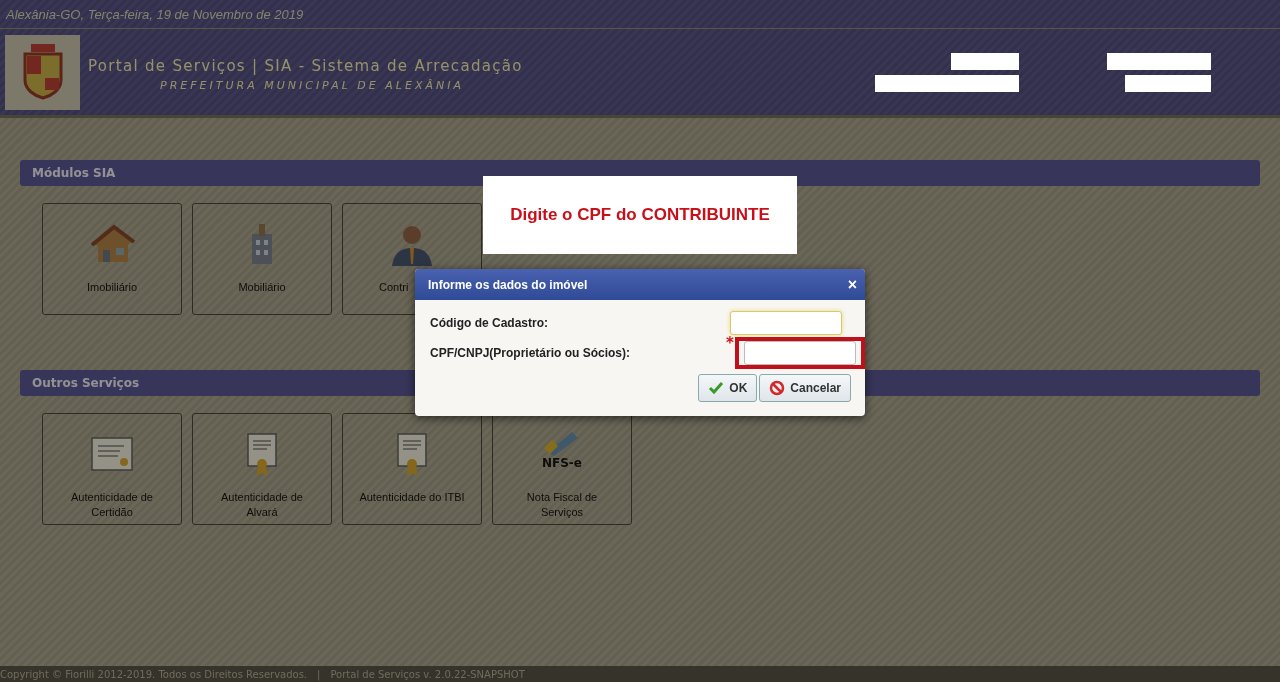  I want to click on coat-of-arms-icon, so click(42, 72).